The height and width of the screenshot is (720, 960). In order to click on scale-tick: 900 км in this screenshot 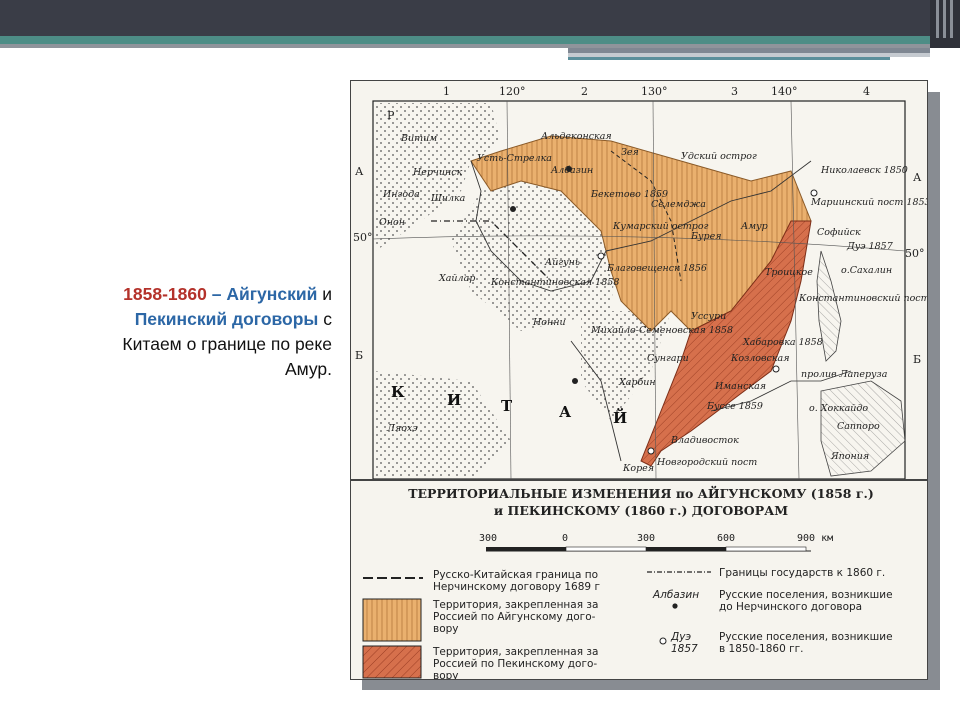, I will do `click(815, 538)`.